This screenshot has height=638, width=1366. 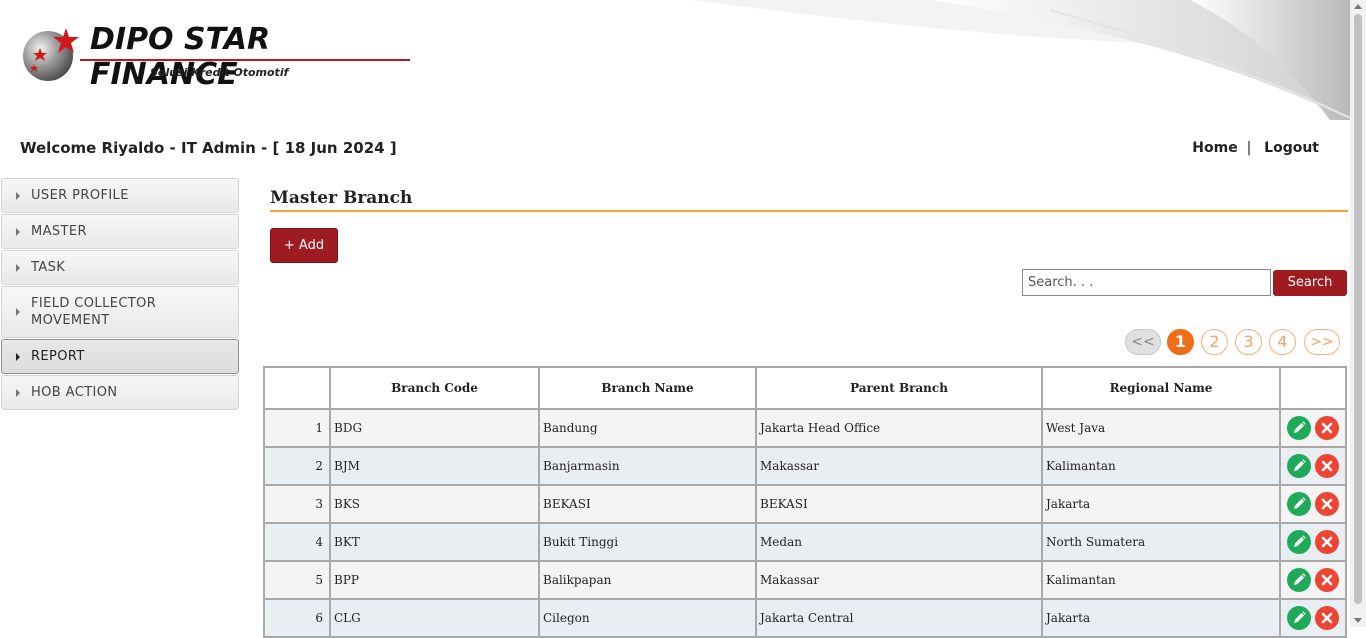 What do you see at coordinates (899, 388) in the screenshot?
I see `column-header-parent-branch: Parent Branch` at bounding box center [899, 388].